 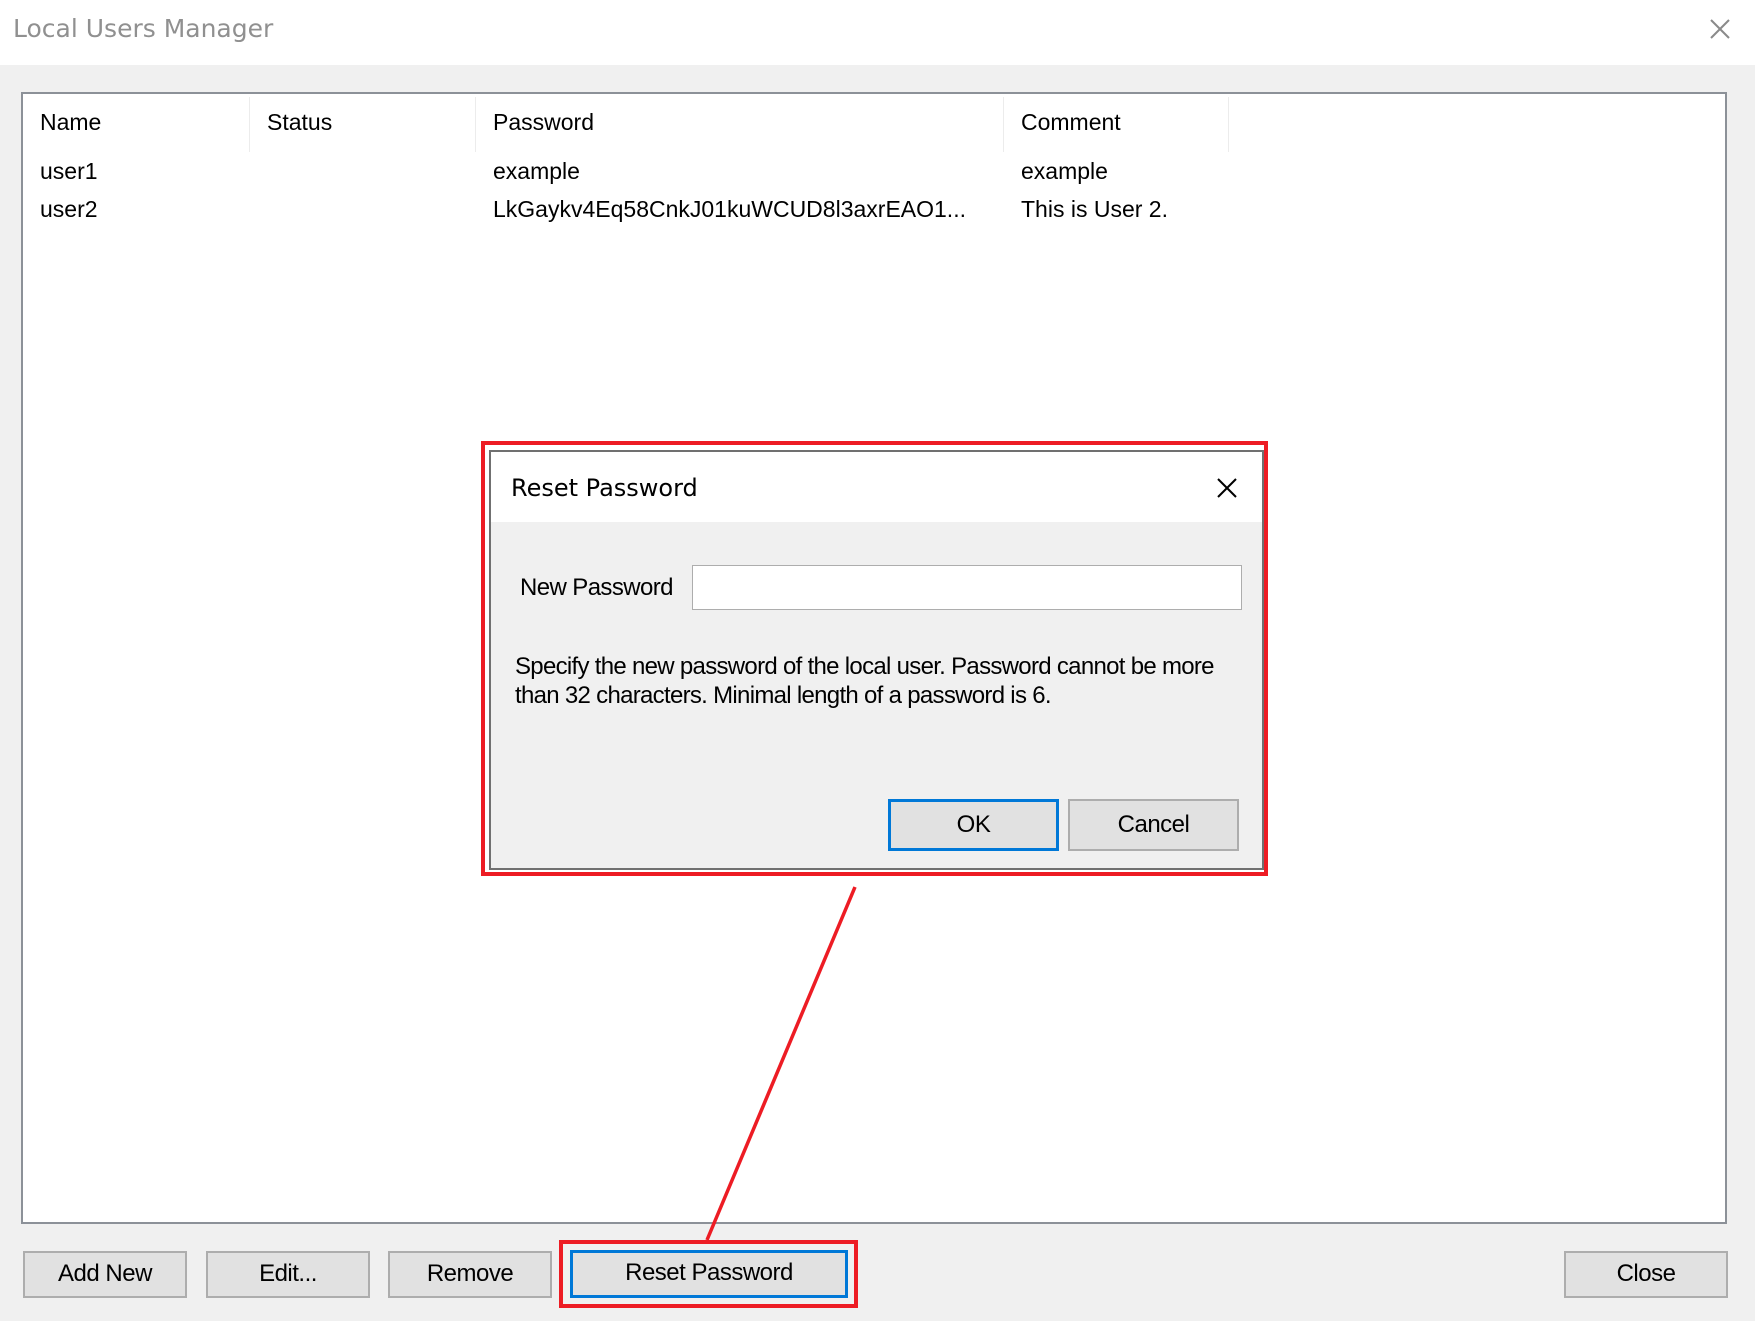 I want to click on new-password-input, so click(x=967, y=587).